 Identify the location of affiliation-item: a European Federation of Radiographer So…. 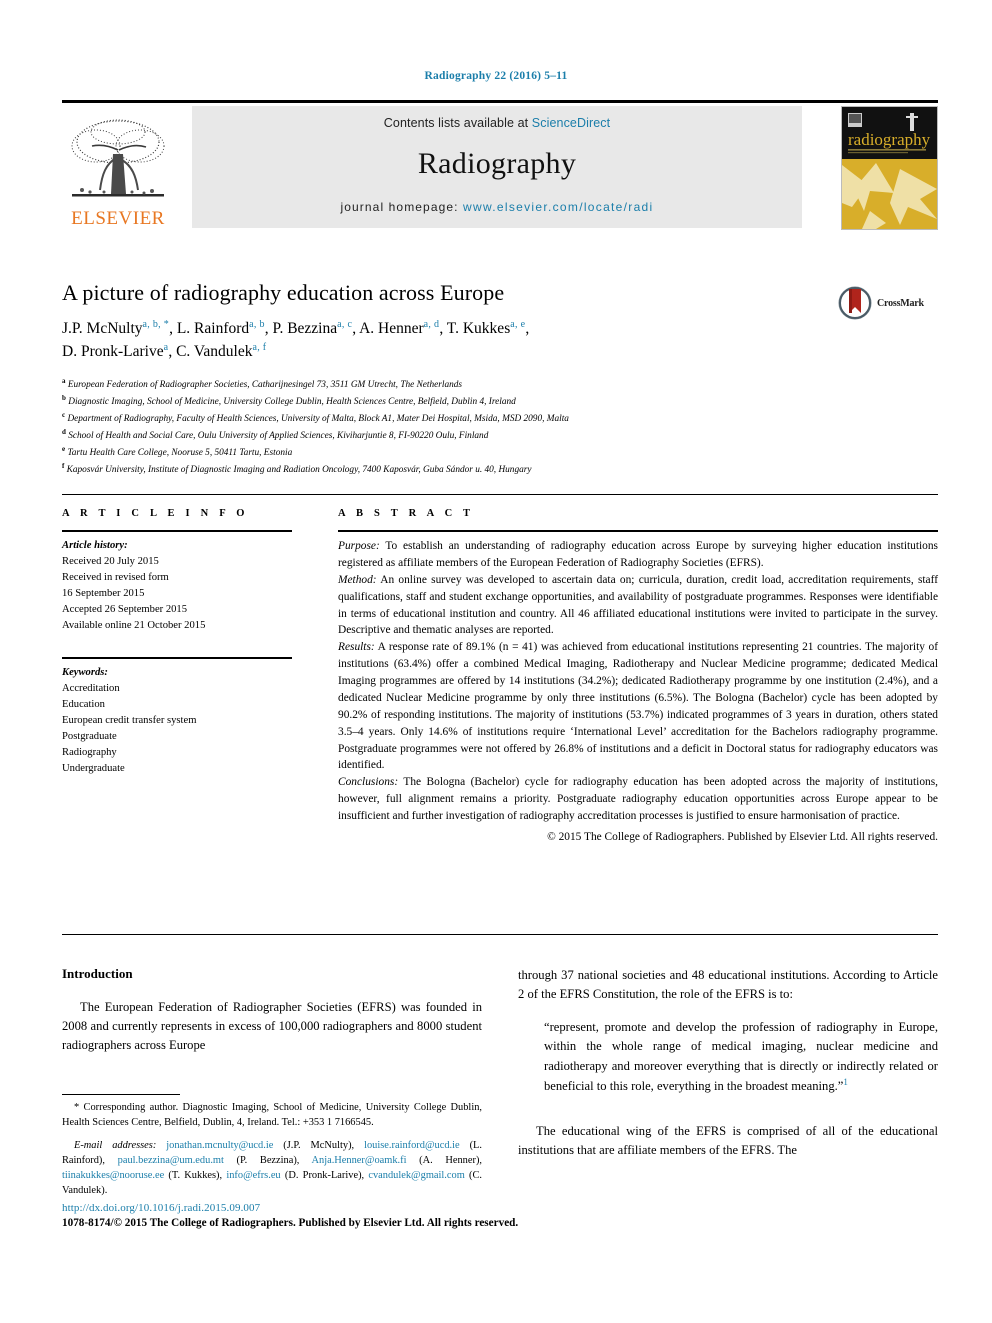
(500, 384).